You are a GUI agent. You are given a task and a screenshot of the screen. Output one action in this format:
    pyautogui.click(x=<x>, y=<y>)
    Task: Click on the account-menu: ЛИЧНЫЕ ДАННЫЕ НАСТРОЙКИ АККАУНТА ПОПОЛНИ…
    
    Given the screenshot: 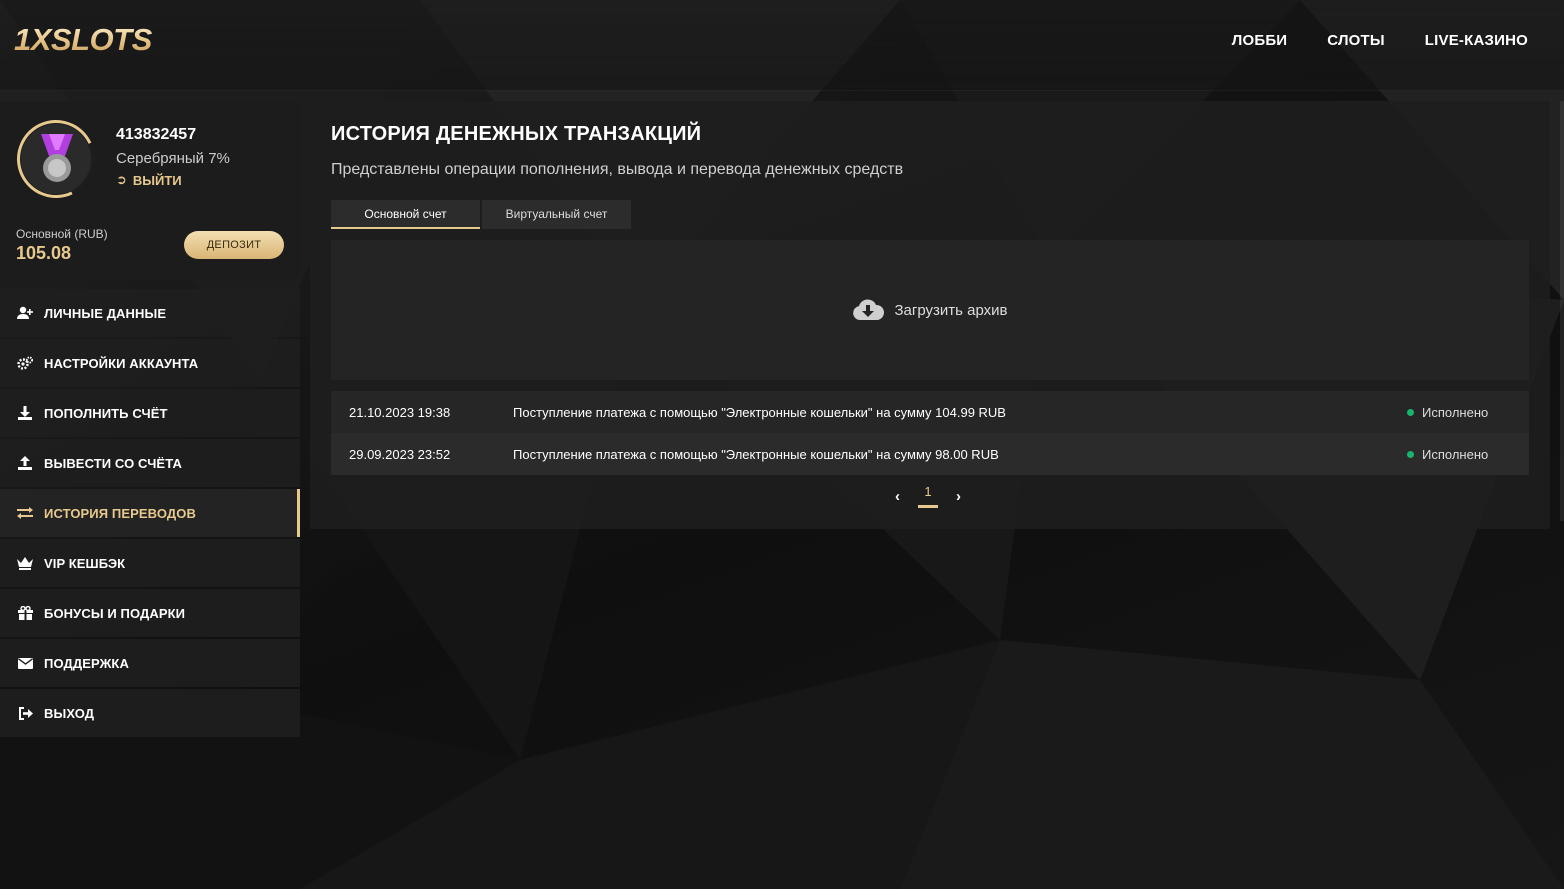 What is the action you would take?
    pyautogui.click(x=150, y=514)
    